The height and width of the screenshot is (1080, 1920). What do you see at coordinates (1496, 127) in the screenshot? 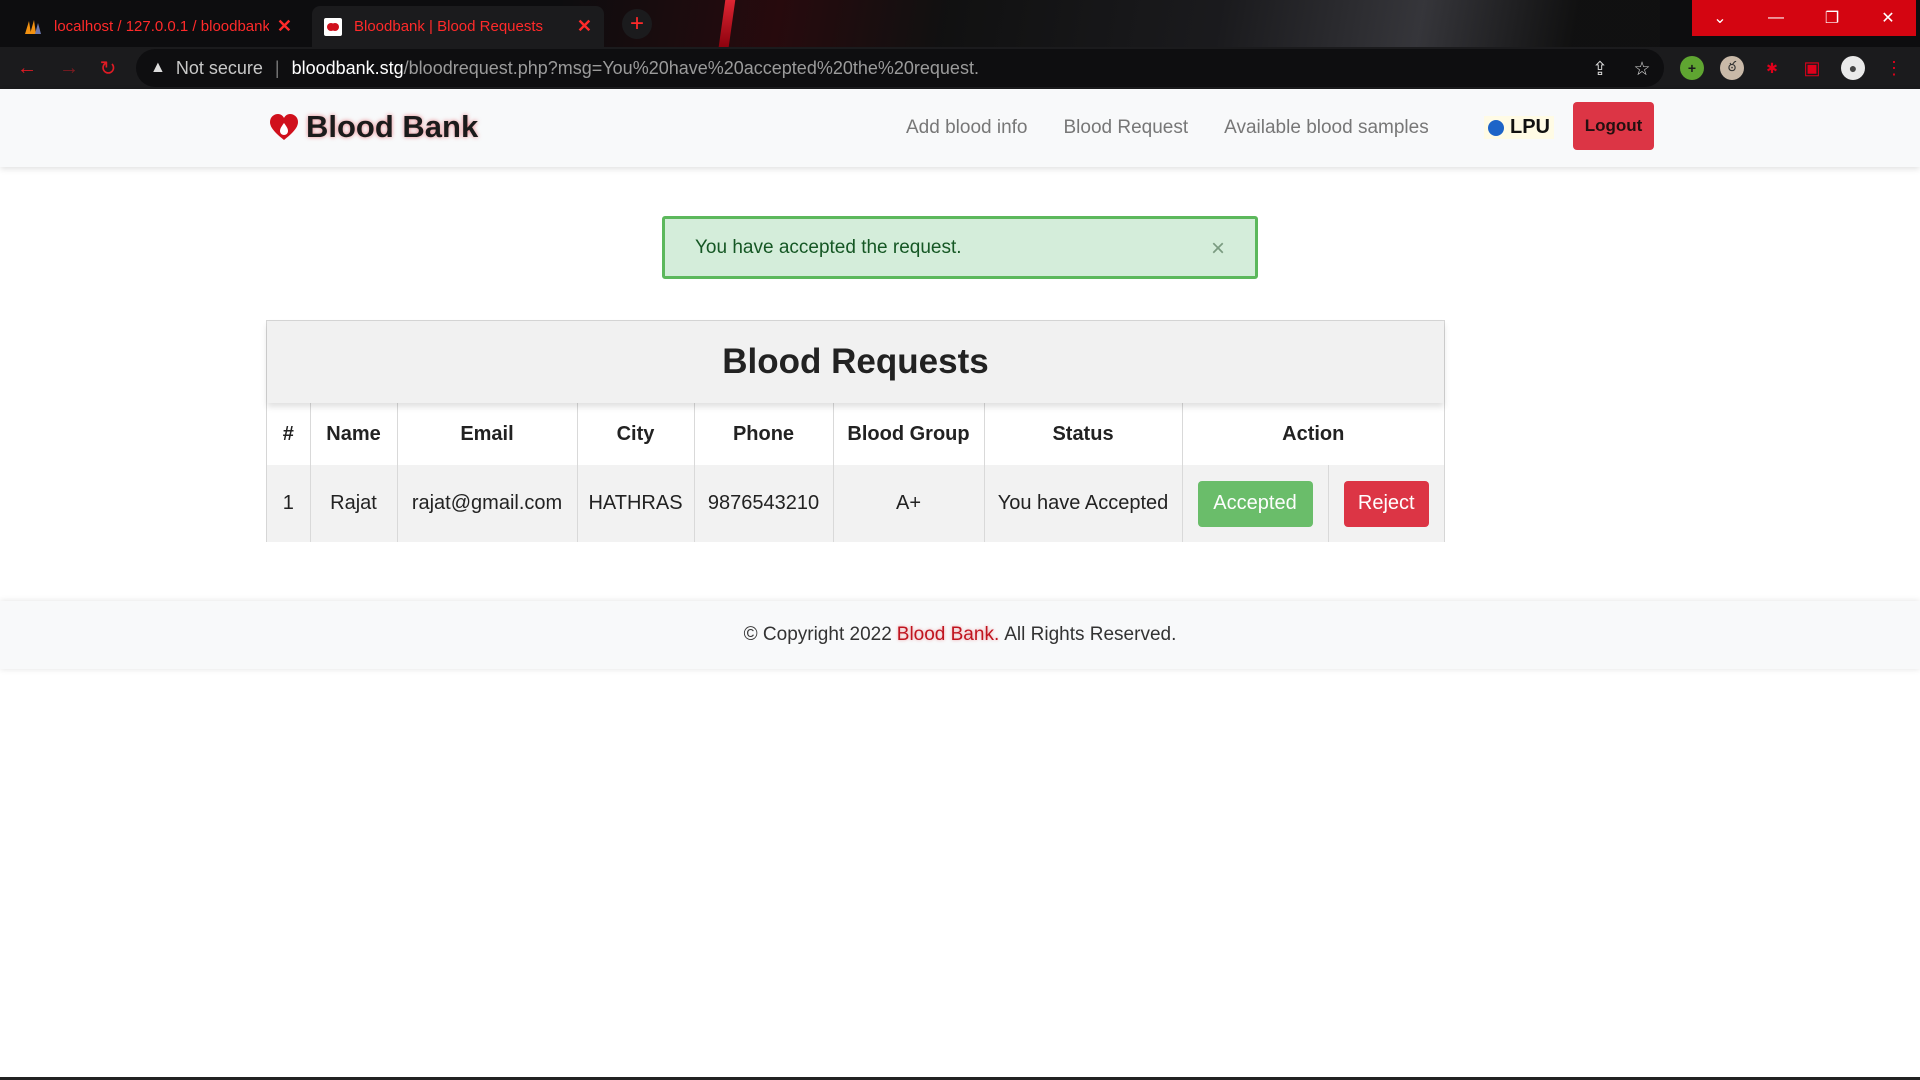
I see `user-status-icon` at bounding box center [1496, 127].